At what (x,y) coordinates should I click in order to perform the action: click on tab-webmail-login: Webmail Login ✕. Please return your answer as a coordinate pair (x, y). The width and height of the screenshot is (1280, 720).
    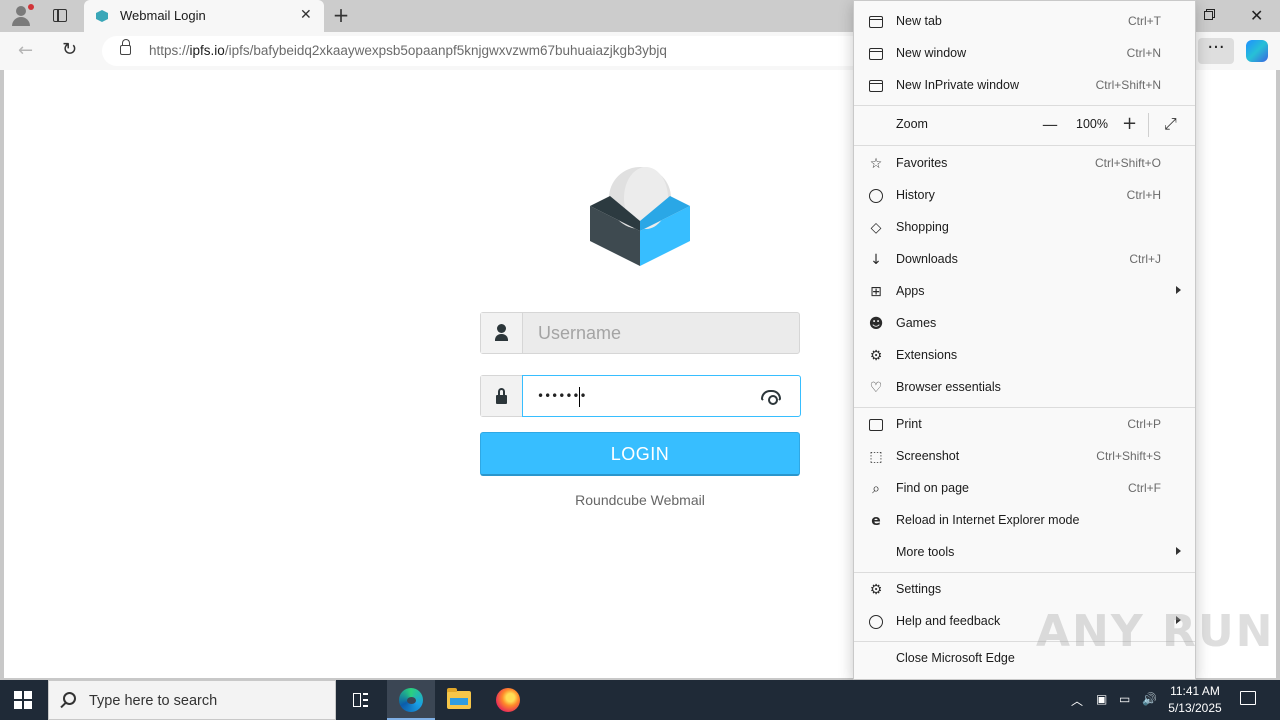
    Looking at the image, I should click on (204, 16).